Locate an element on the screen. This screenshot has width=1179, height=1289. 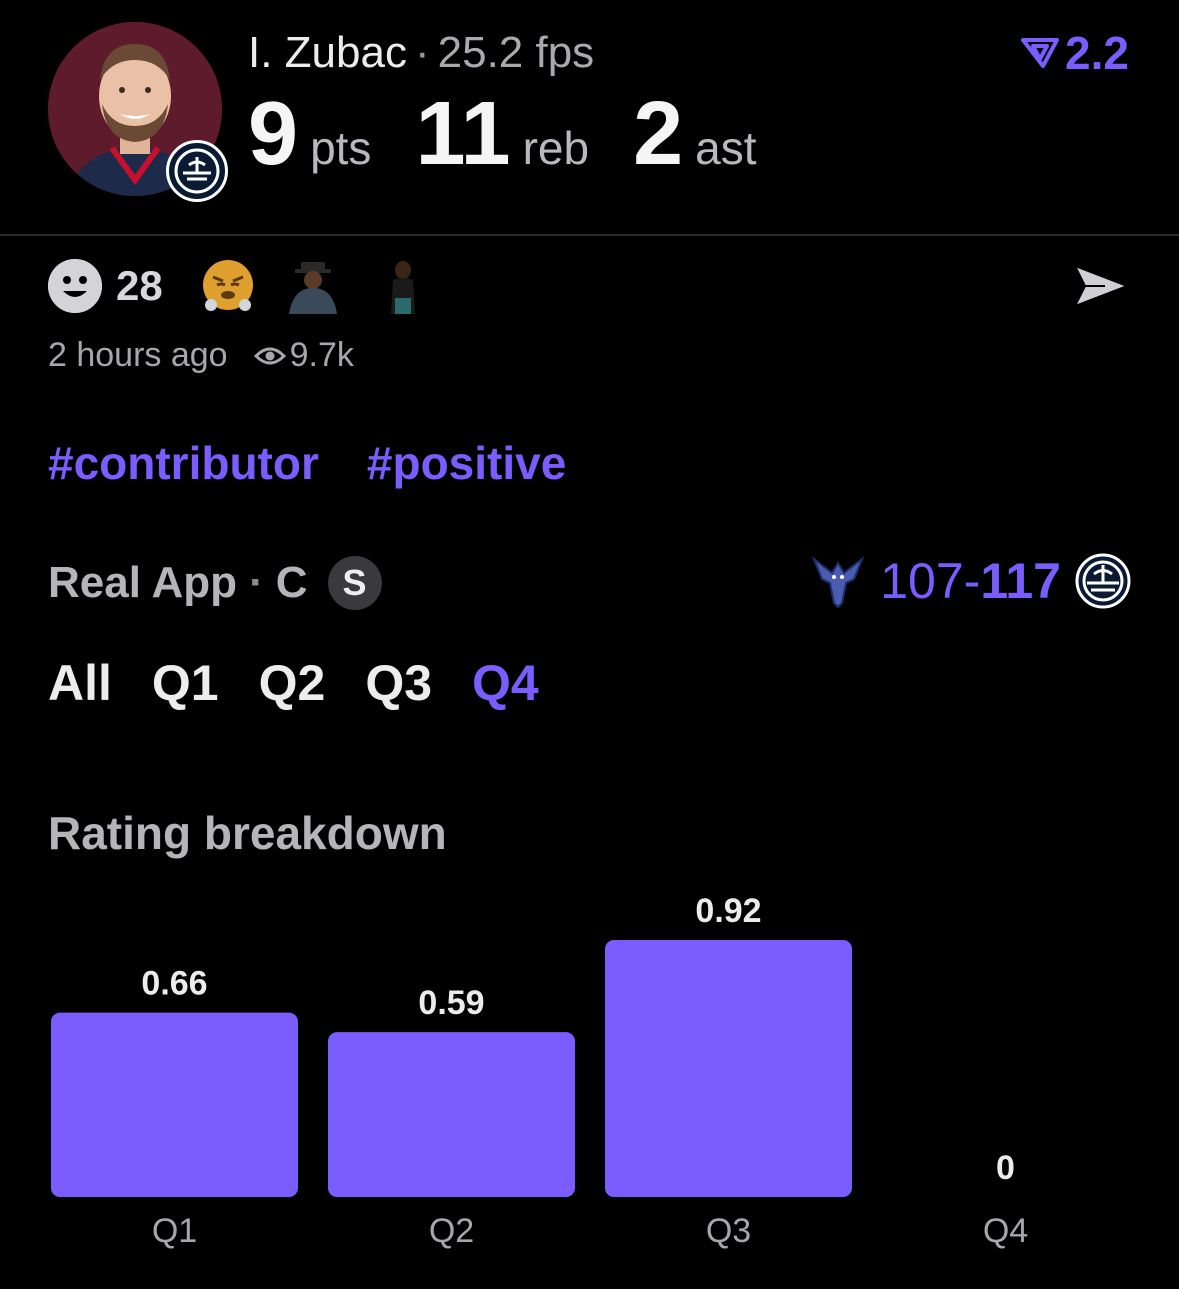
x-tick-label-q2: Q2 is located at coordinates (451, 1231).